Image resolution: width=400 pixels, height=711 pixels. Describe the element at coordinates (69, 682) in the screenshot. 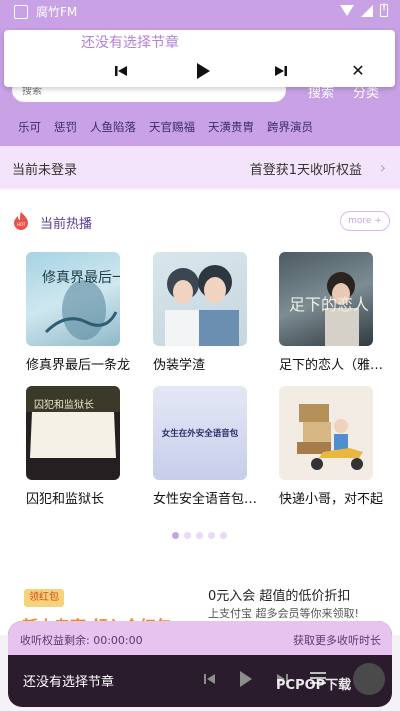

I see `player-title: 还没有选择节章` at that location.